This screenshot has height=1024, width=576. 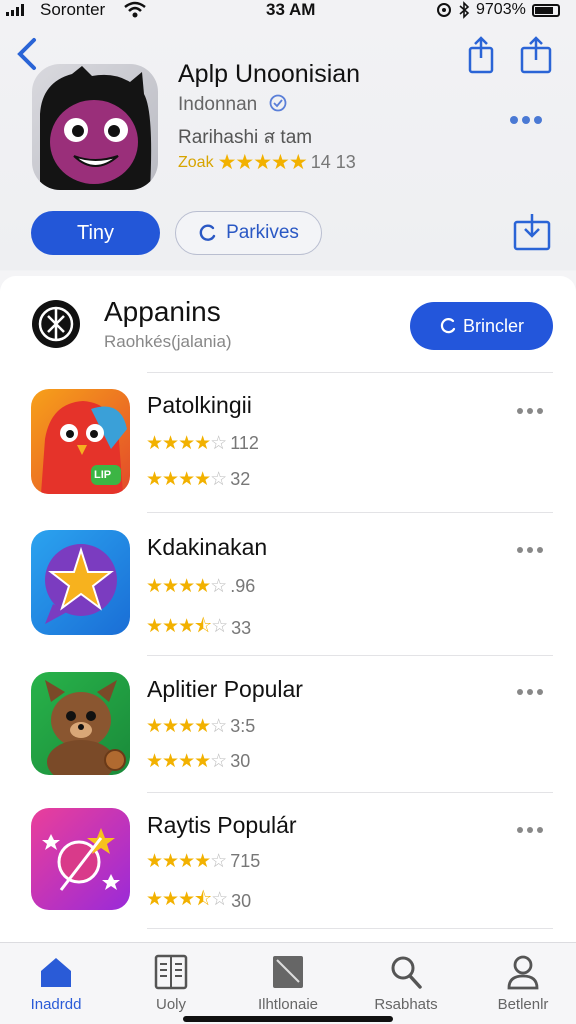 What do you see at coordinates (277, 103) in the screenshot?
I see `verified-badge-icon` at bounding box center [277, 103].